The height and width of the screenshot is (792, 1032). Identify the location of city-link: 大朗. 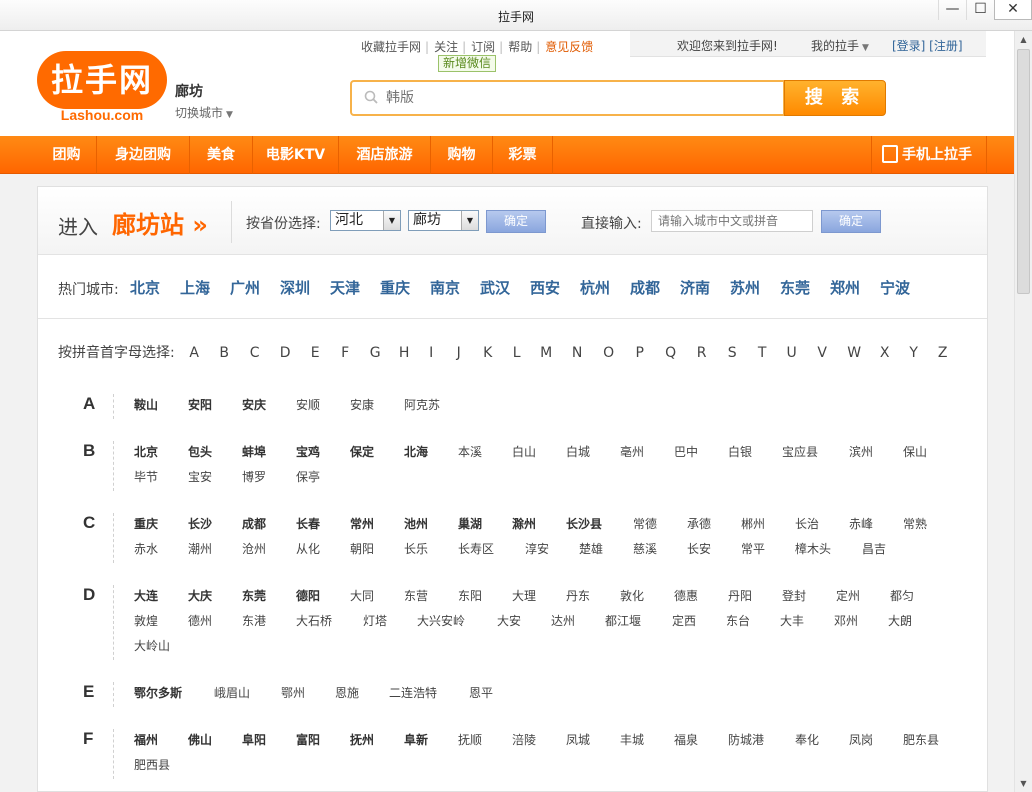
(915, 620).